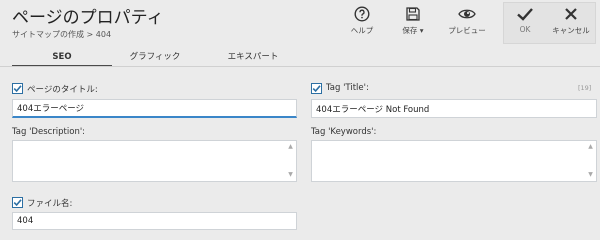 Image resolution: width=600 pixels, height=240 pixels. What do you see at coordinates (347, 88) in the screenshot?
I see `tag-title-label: Tag 'Title':` at bounding box center [347, 88].